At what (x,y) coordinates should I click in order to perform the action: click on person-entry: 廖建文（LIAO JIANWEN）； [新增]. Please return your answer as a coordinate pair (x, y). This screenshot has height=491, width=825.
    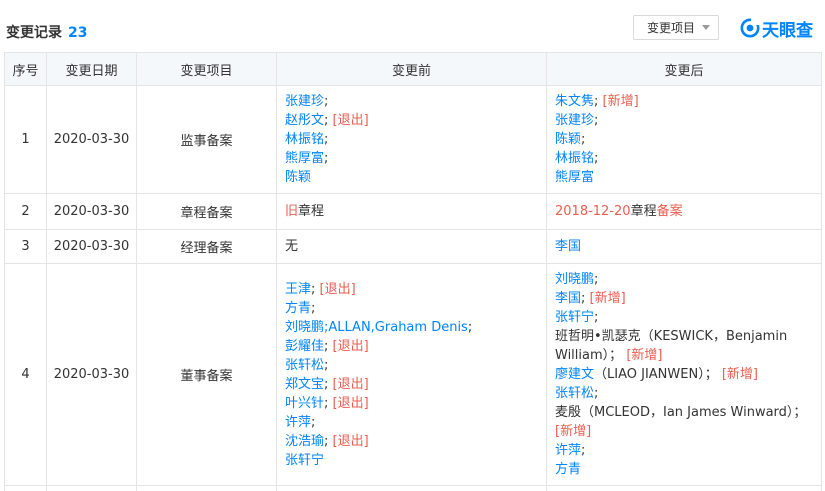
    Looking at the image, I should click on (656, 374).